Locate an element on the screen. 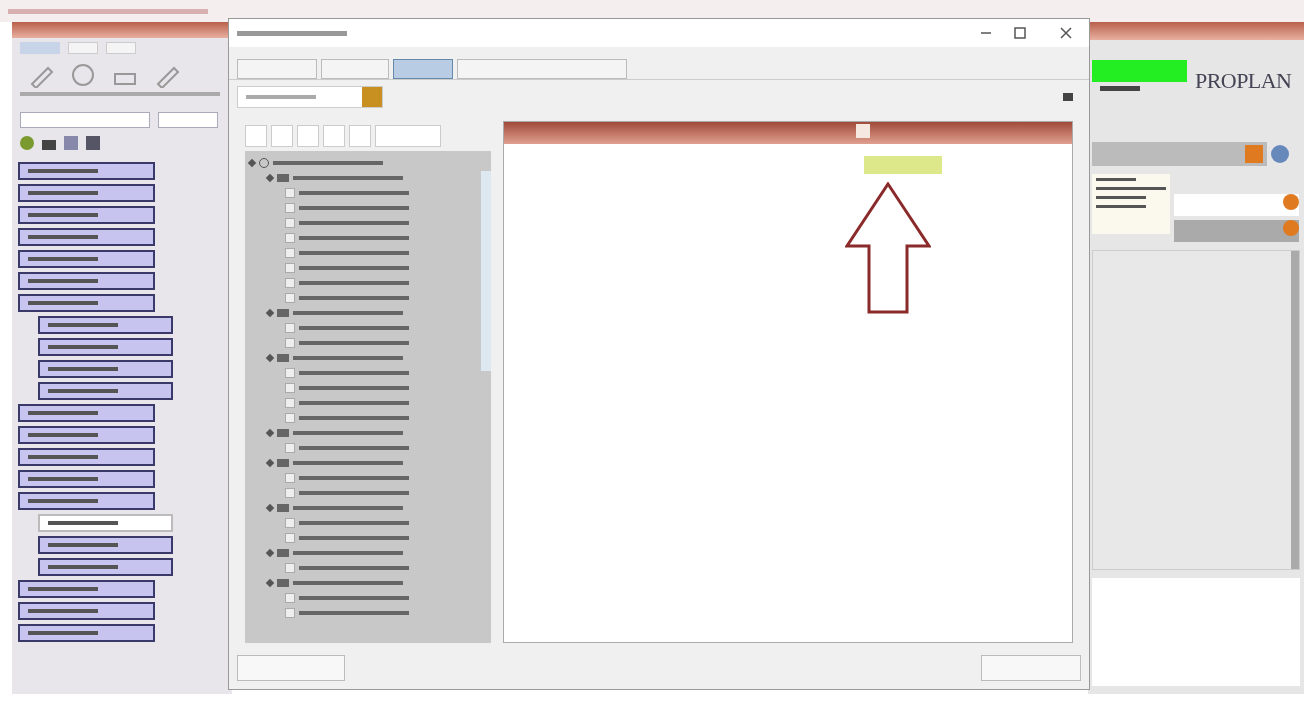 The height and width of the screenshot is (701, 1304). dropdown is located at coordinates (310, 96).